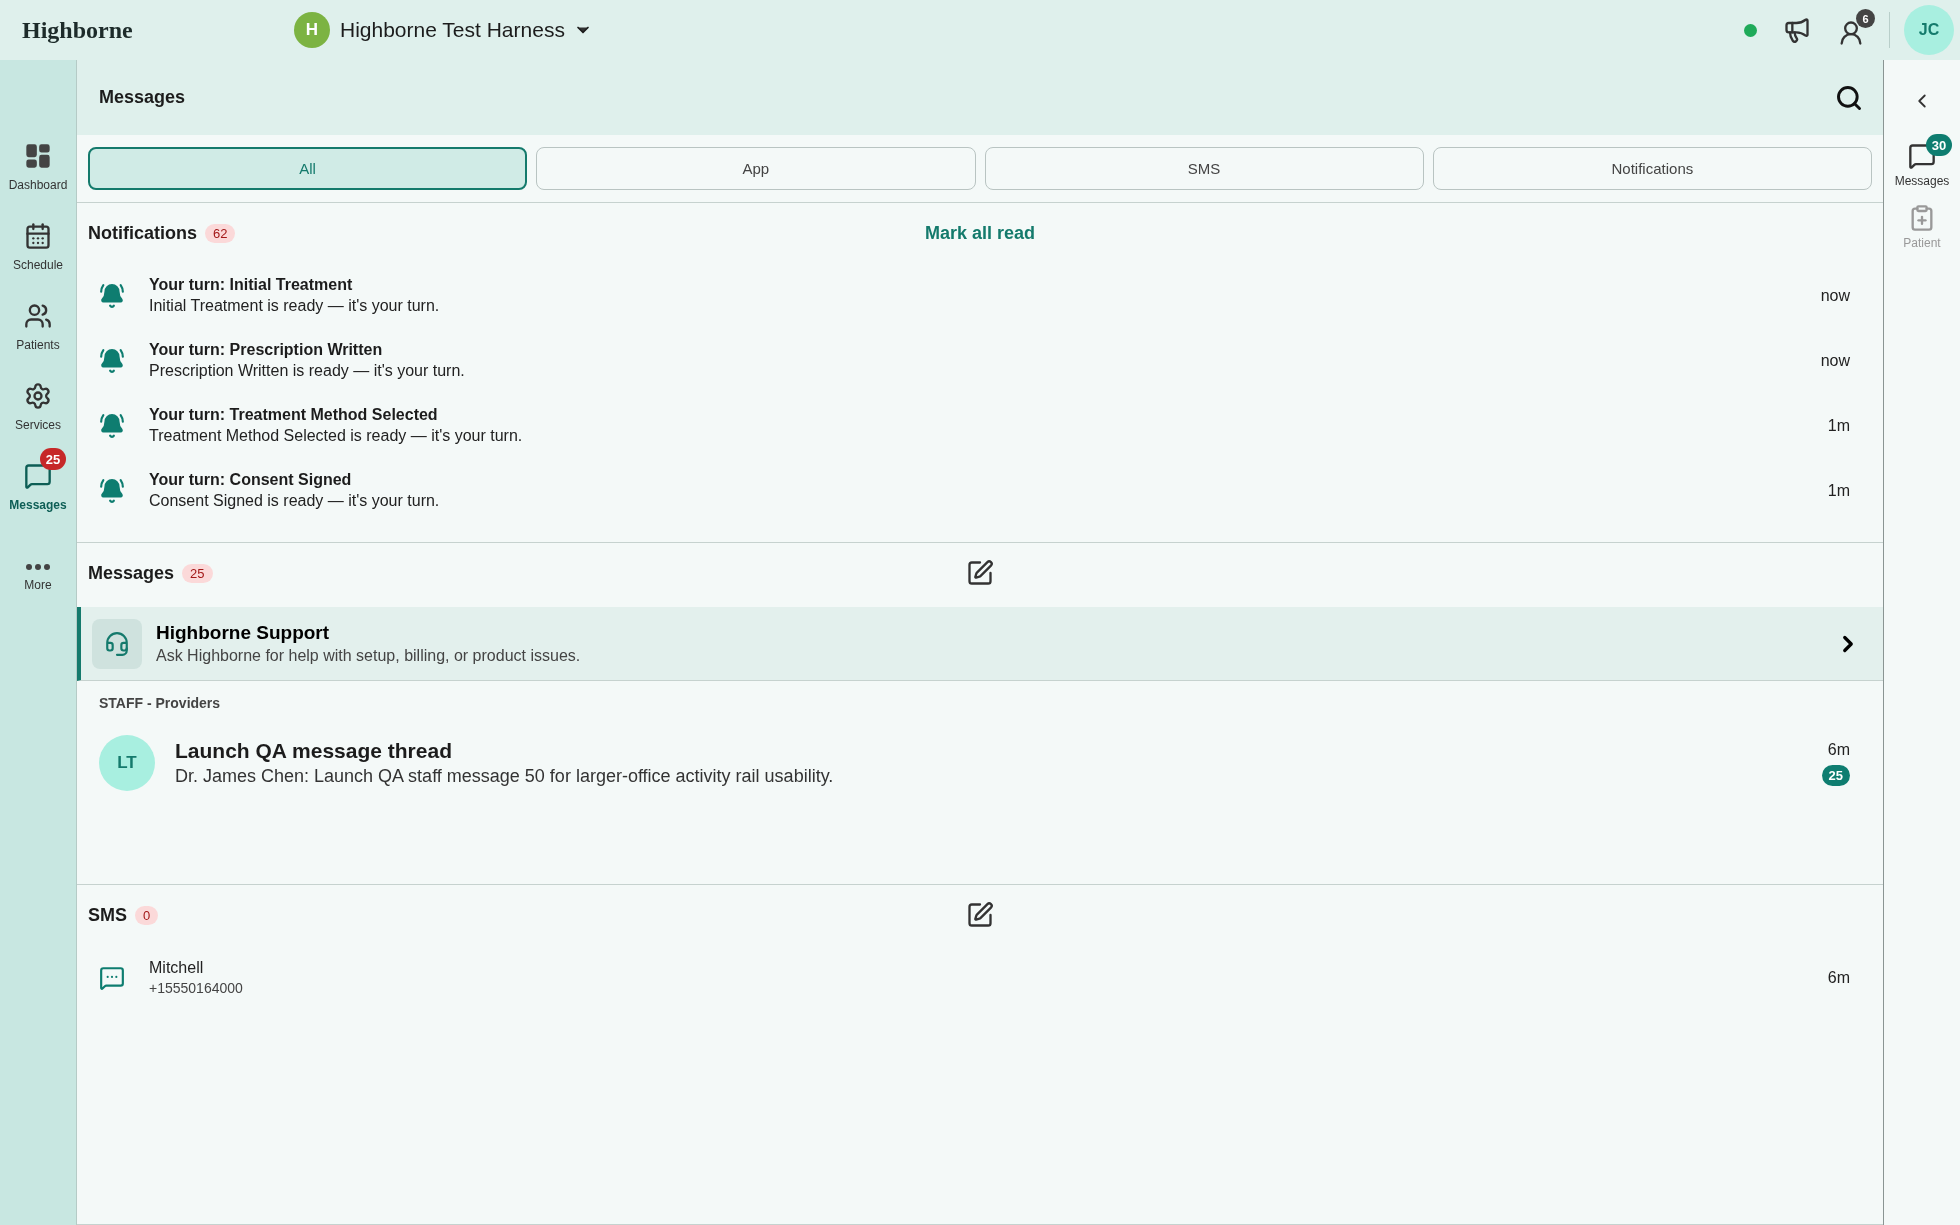 The width and height of the screenshot is (1960, 1225). Describe the element at coordinates (980, 644) in the screenshot. I see `support-row: Highborne Support Ask Highborne for help with setup, billing, or product issues.` at that location.